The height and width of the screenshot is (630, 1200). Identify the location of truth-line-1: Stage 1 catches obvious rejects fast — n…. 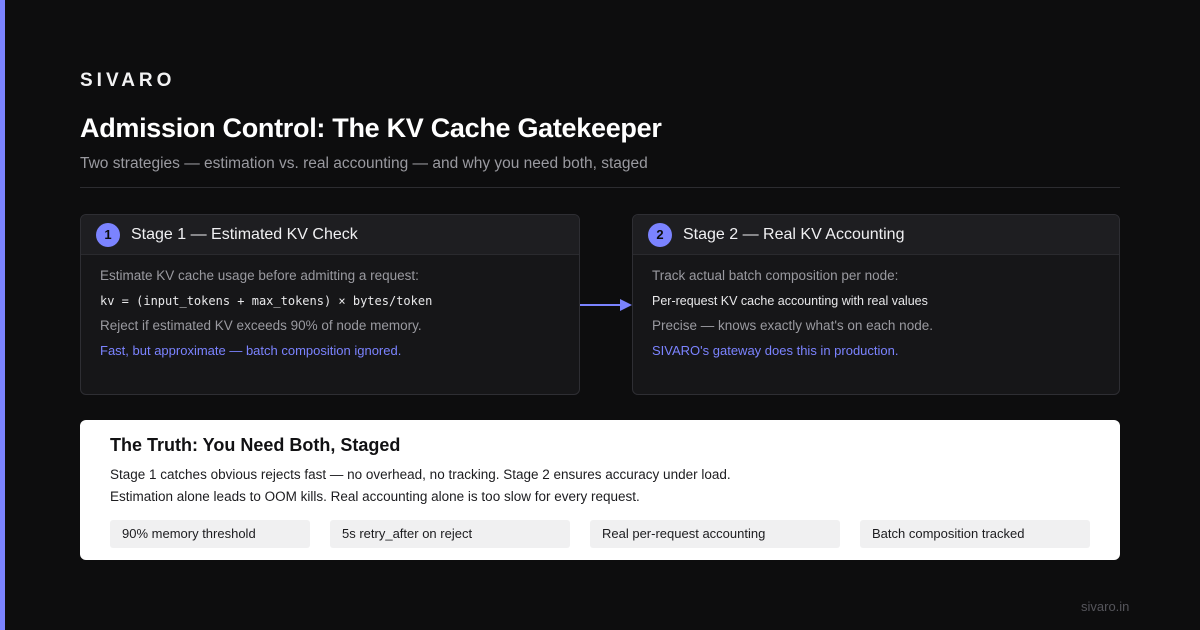
(420, 474).